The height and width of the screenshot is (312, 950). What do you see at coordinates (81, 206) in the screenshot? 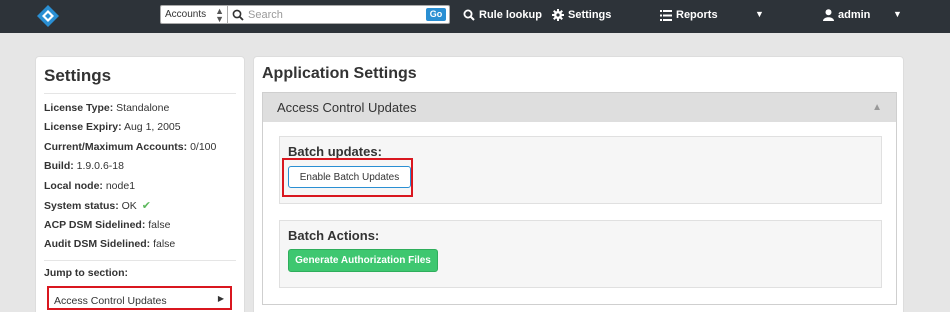
I see `info-label: System status:` at bounding box center [81, 206].